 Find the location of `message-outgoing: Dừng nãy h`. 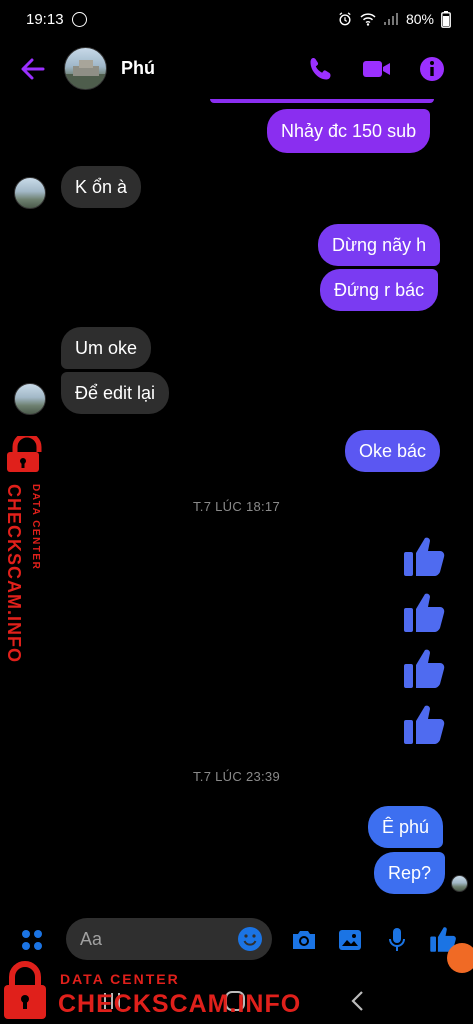

message-outgoing: Dừng nãy h is located at coordinates (379, 245).